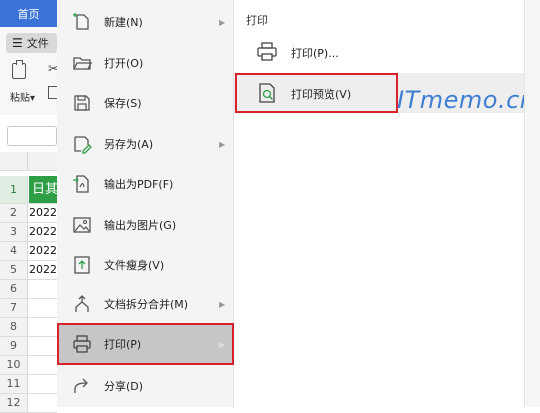 Image resolution: width=540 pixels, height=413 pixels. Describe the element at coordinates (123, 22) in the screenshot. I see `menu-item-label: 新建(N)` at that location.